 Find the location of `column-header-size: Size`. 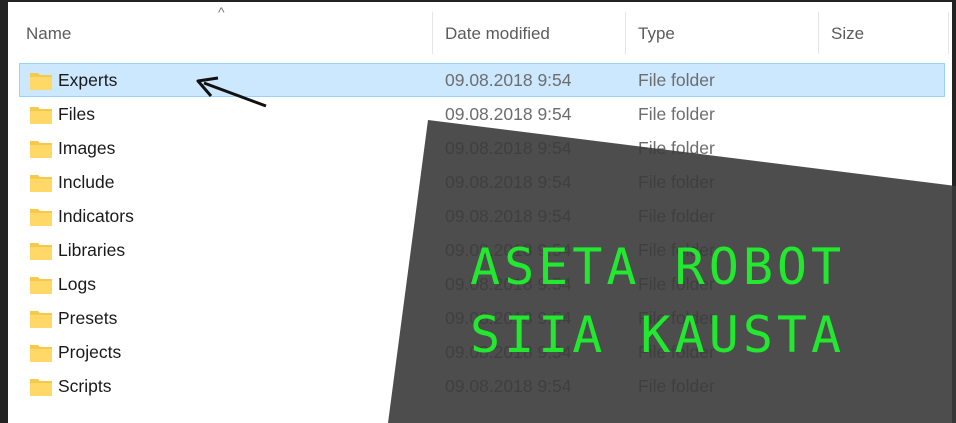

column-header-size: Size is located at coordinates (847, 34).